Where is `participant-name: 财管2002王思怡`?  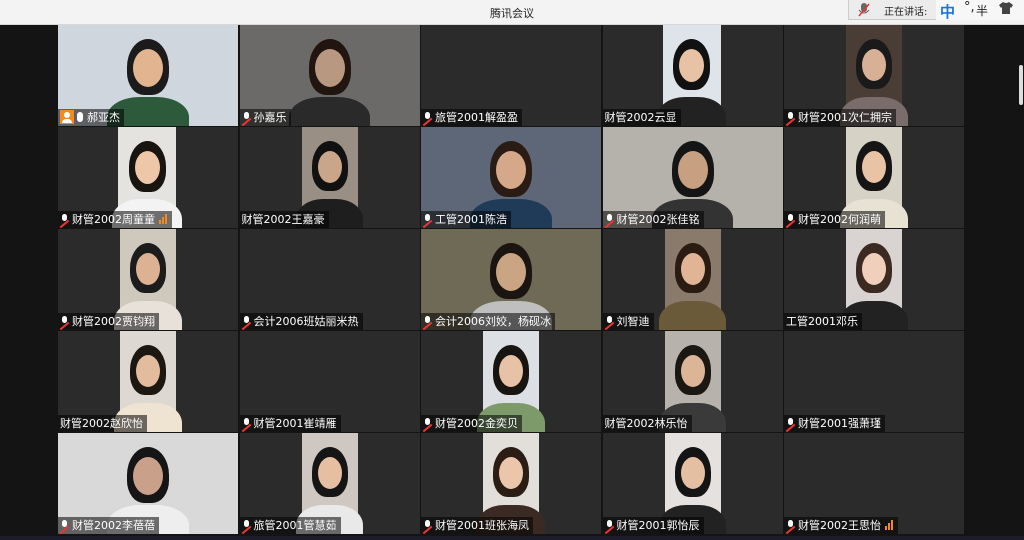
participant-name: 财管2002王思怡 is located at coordinates (839, 525).